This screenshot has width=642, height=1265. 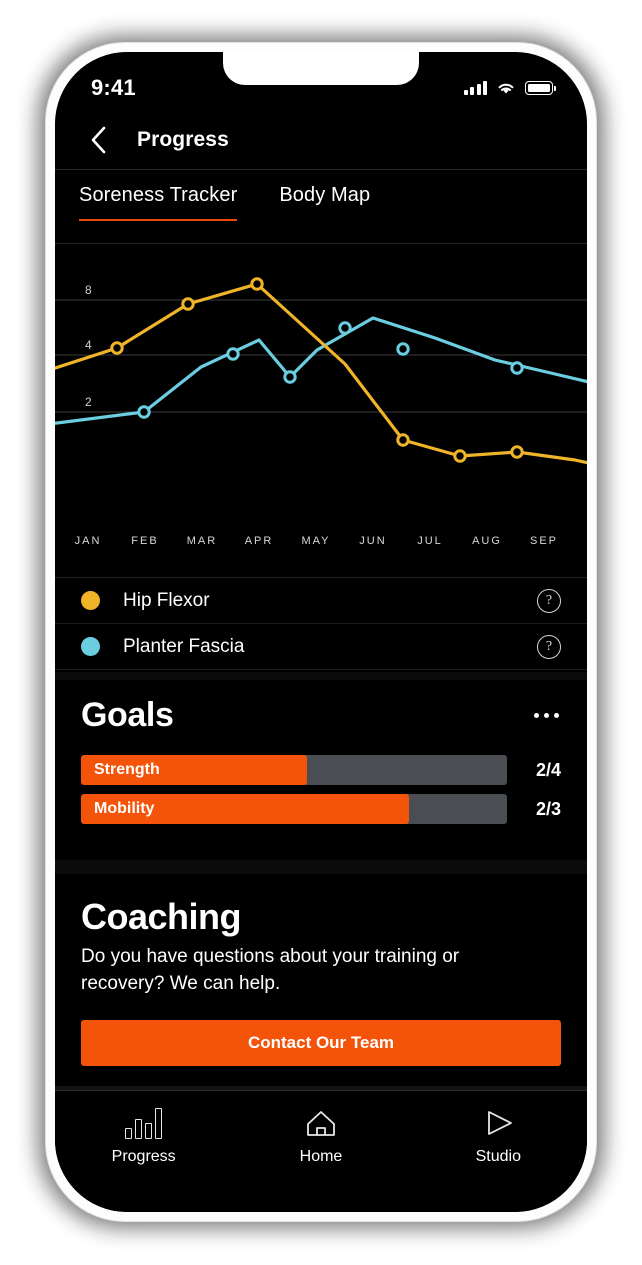 I want to click on chart-x-axis-labels: JAN FEB MAR APR MAY JUN JUL AUG SEP, so click(x=321, y=545).